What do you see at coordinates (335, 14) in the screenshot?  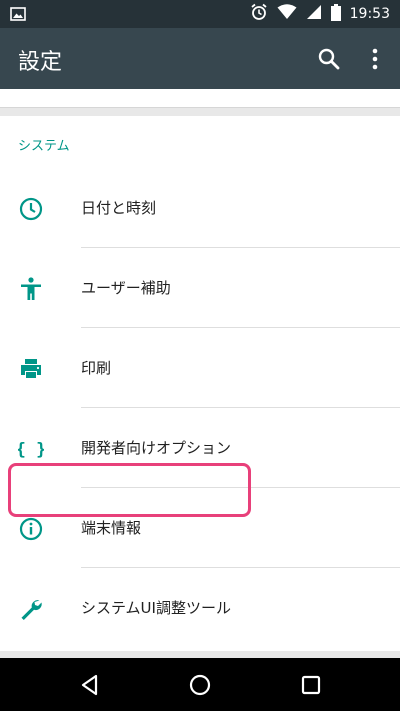 I see `battery-icon` at bounding box center [335, 14].